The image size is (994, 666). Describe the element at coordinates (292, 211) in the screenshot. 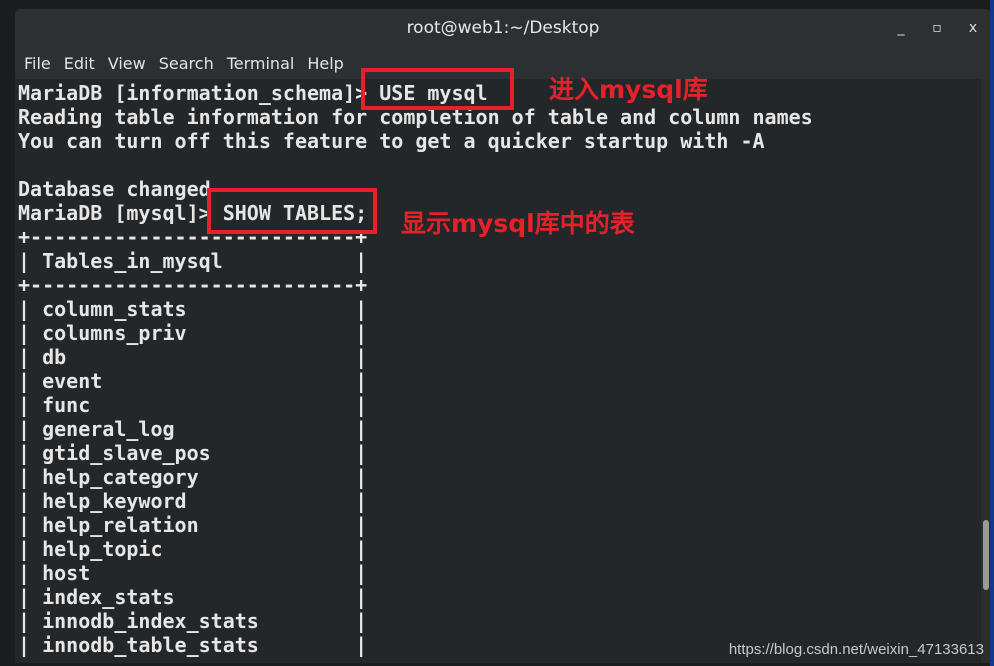

I see `highlight-box-show` at that location.